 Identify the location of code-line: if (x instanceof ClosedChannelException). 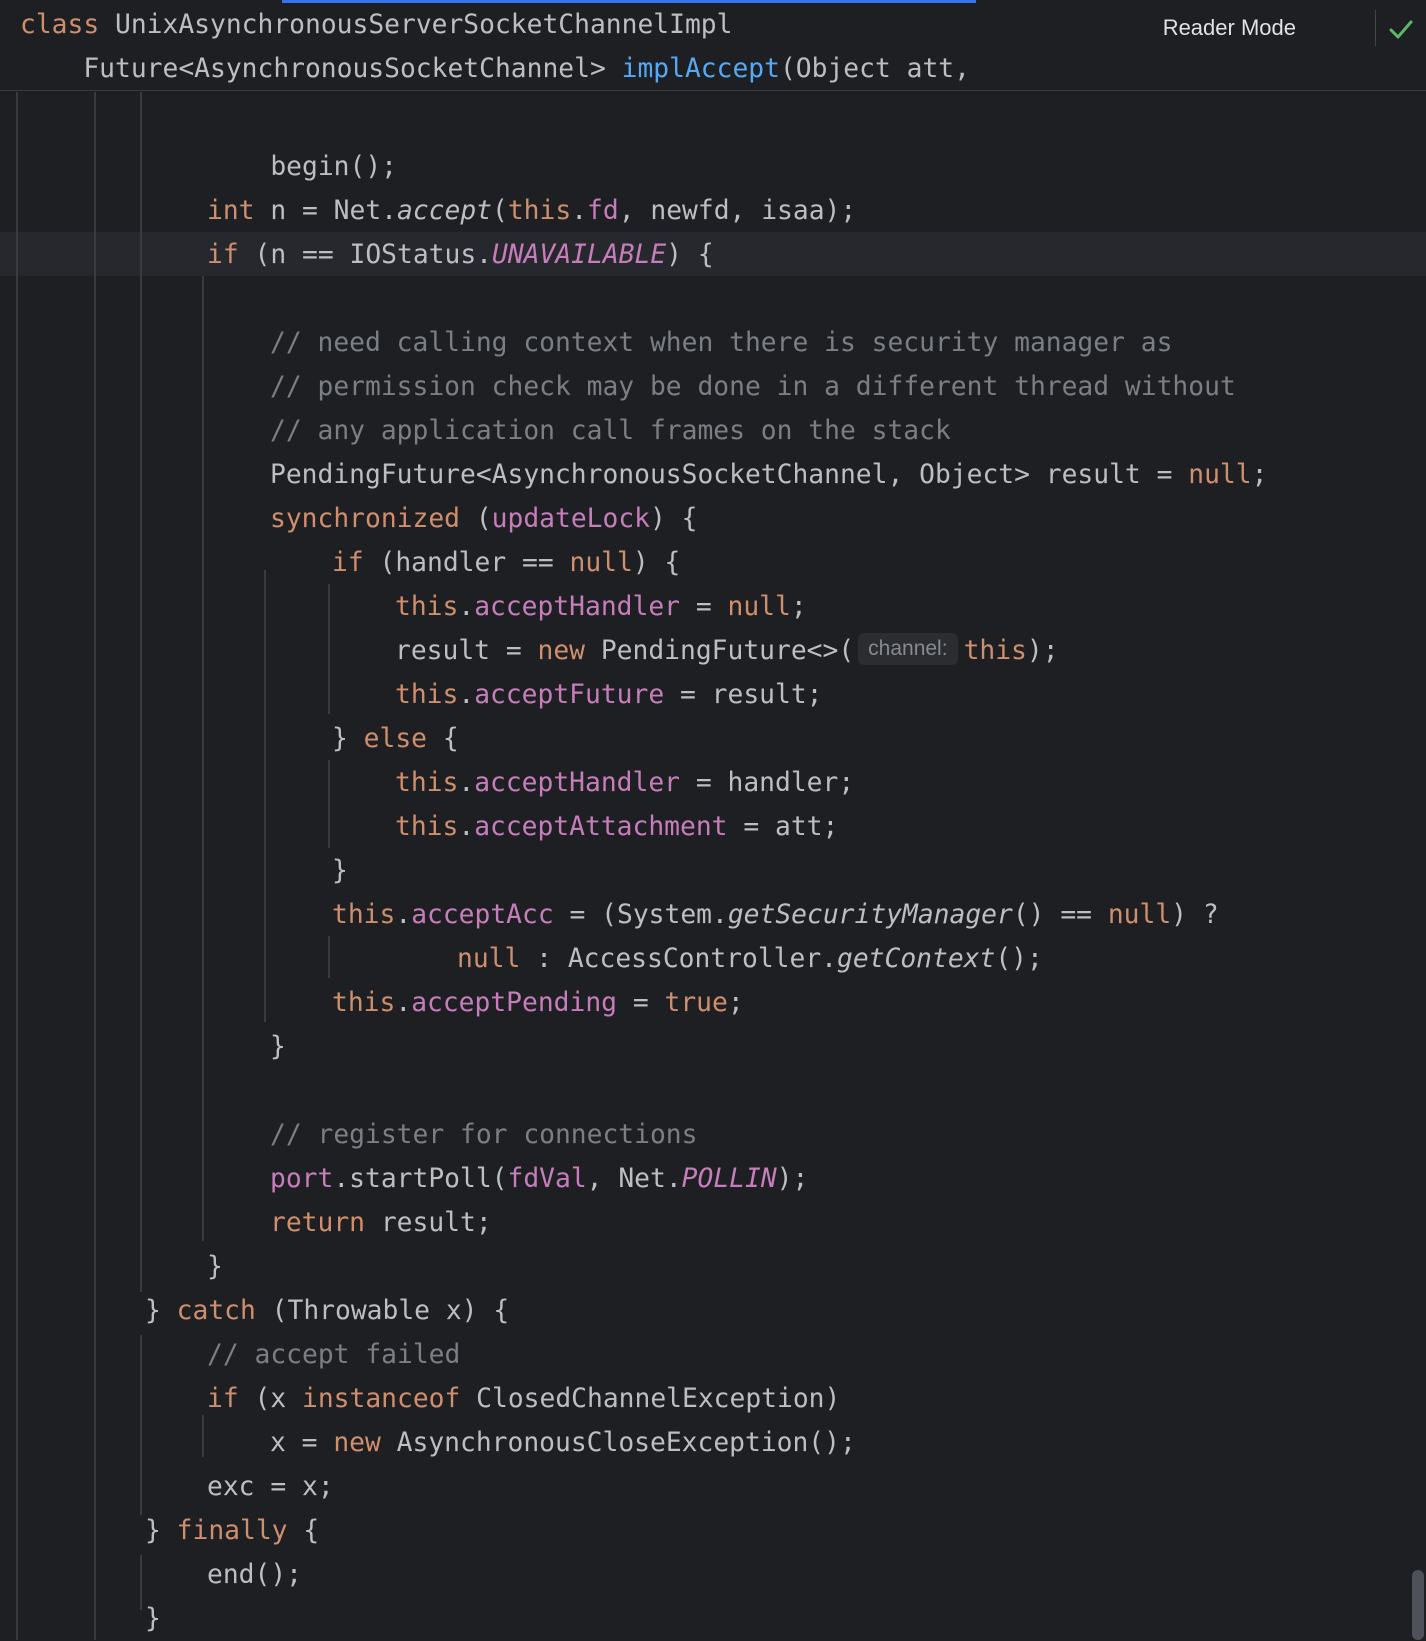
(523, 1399).